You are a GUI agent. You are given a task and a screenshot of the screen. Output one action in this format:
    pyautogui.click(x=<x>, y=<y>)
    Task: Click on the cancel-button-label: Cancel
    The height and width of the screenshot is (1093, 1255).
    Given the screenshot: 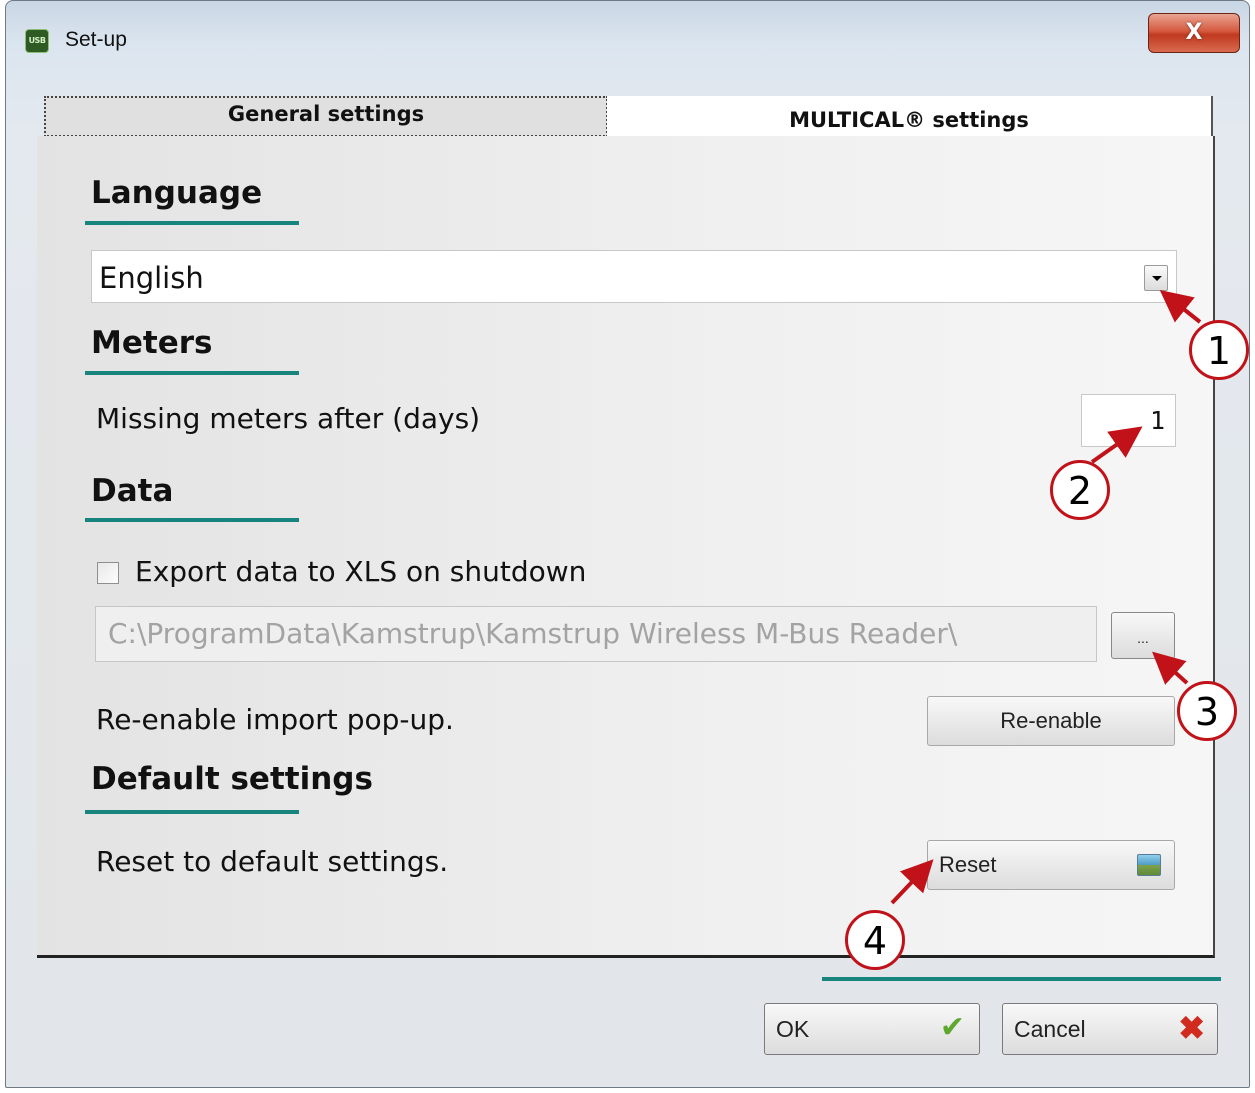 What is the action you would take?
    pyautogui.click(x=1050, y=1029)
    